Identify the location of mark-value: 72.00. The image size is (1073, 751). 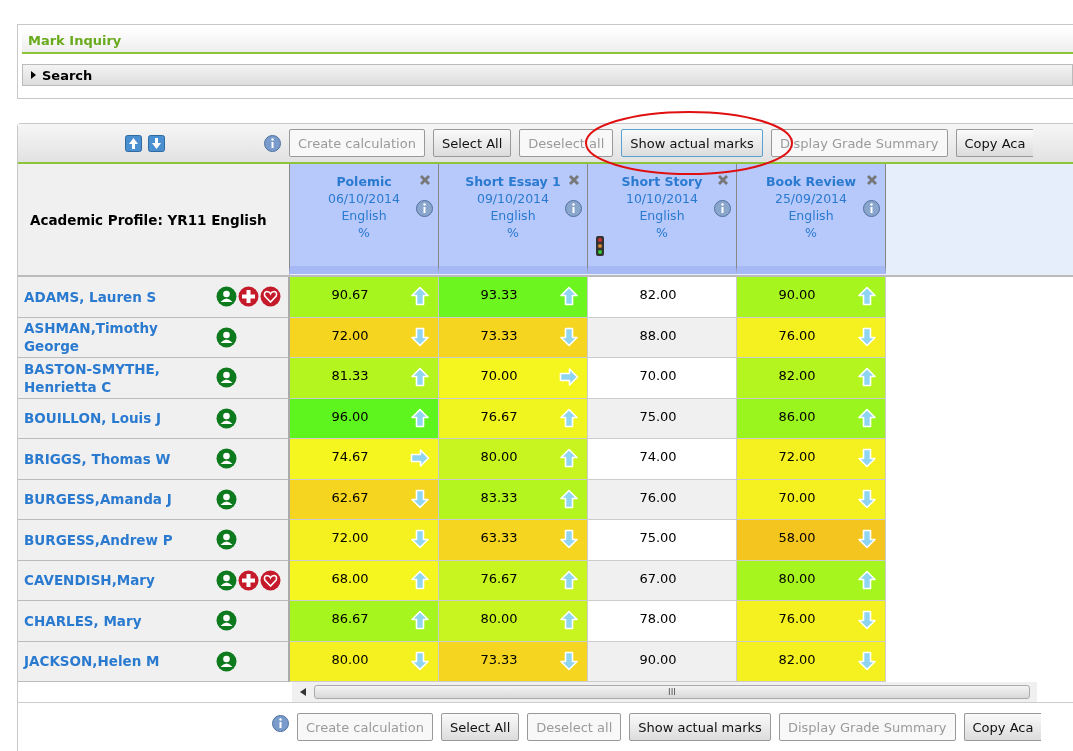
(350, 538).